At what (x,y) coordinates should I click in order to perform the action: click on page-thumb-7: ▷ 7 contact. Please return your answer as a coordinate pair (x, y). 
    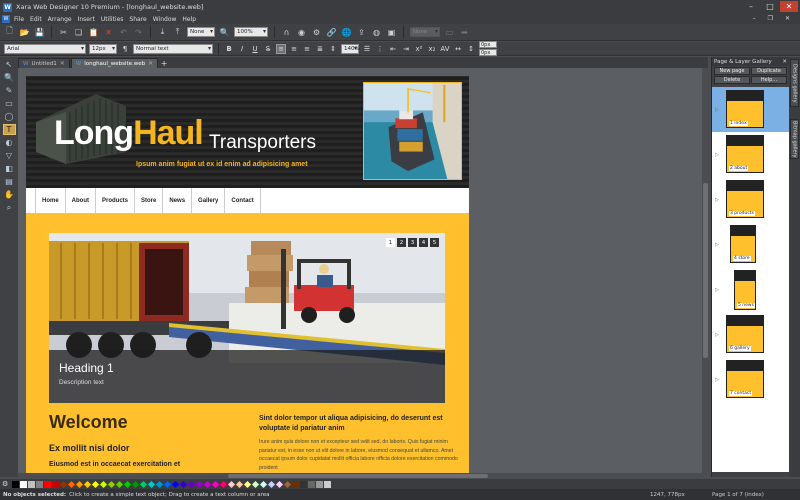
    Looking at the image, I should click on (750, 379).